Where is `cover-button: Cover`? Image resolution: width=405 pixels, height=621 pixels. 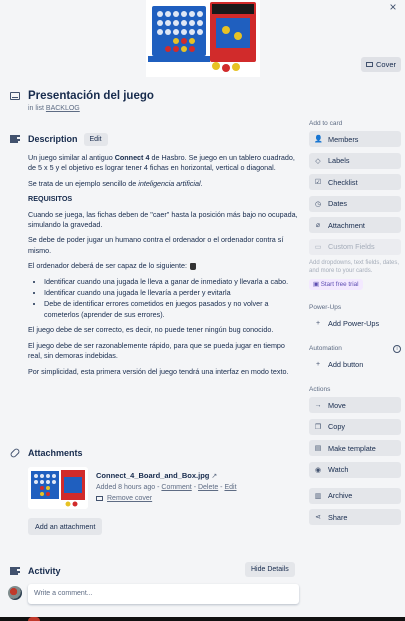 cover-button: Cover is located at coordinates (381, 64).